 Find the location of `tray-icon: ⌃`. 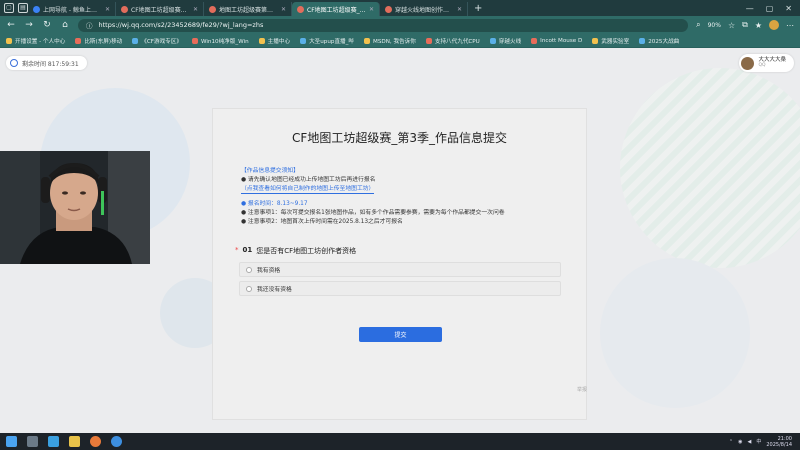

tray-icon: ⌃ is located at coordinates (731, 442).